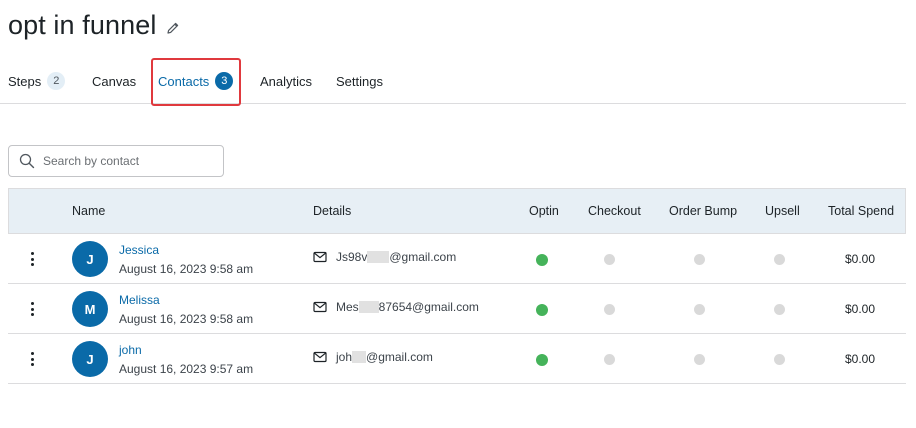  What do you see at coordinates (332, 211) in the screenshot?
I see `column-header-details: Details` at bounding box center [332, 211].